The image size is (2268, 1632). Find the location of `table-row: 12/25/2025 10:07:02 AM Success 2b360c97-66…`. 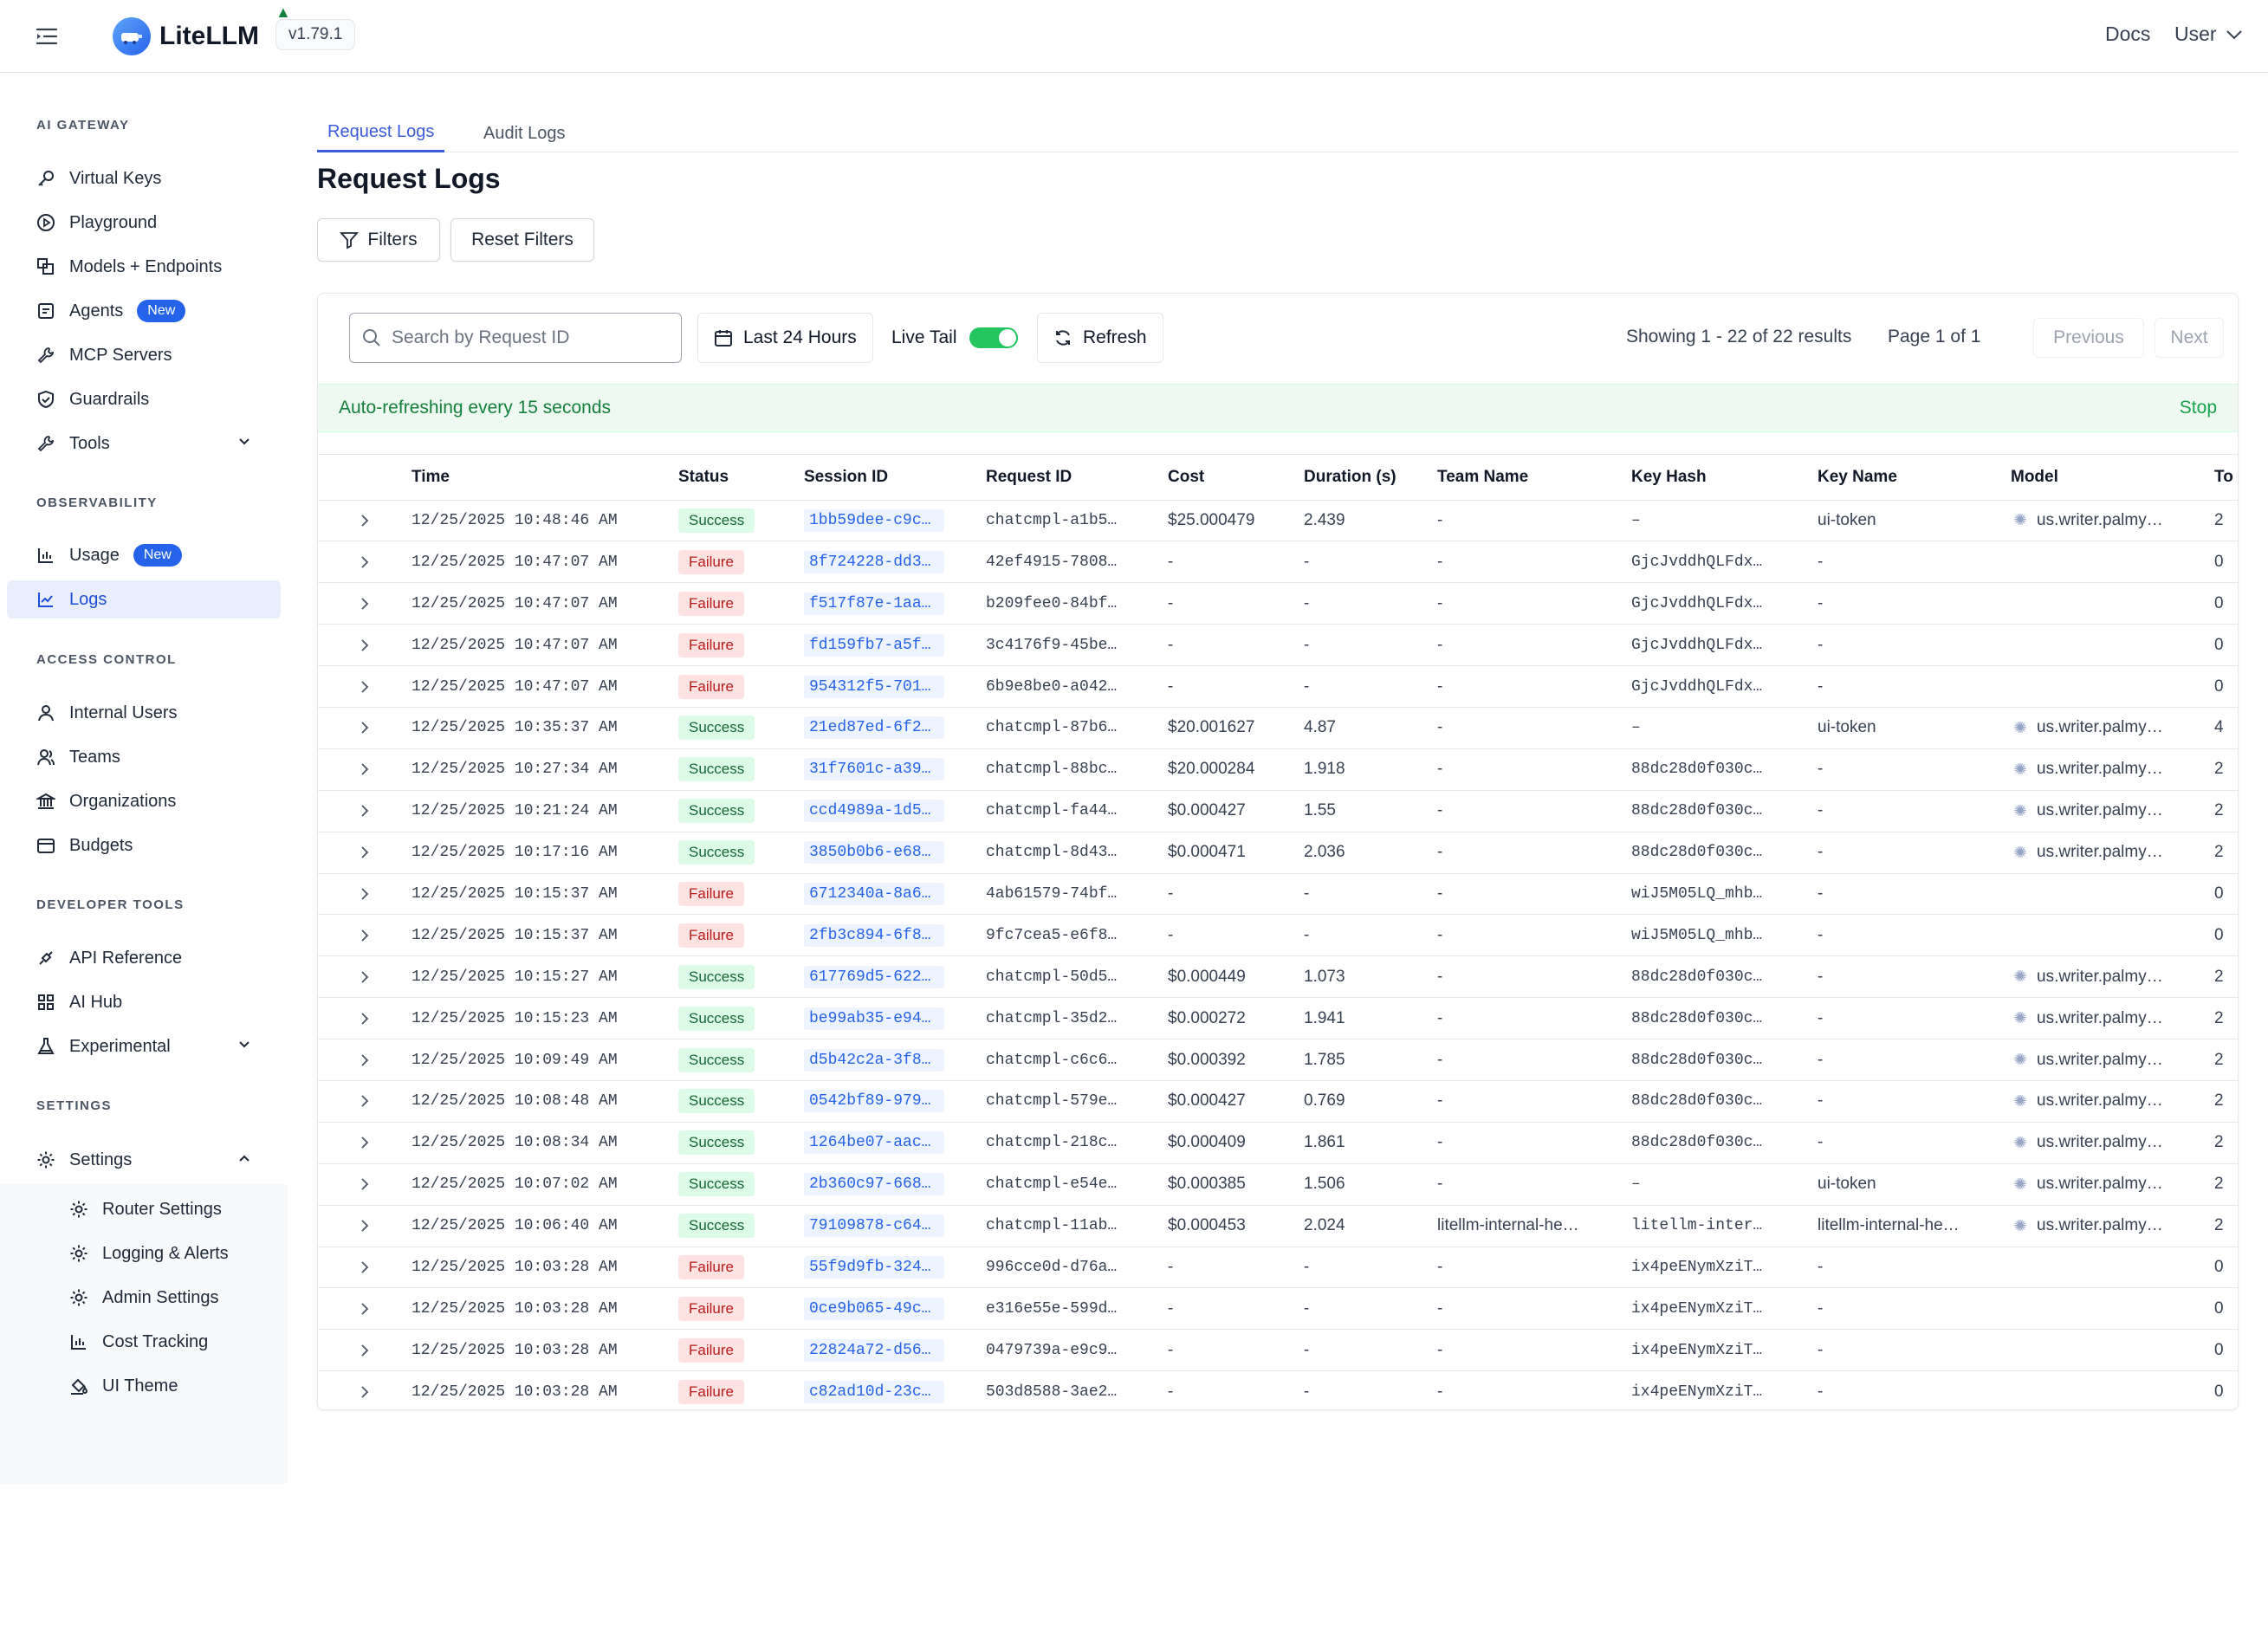

table-row: 12/25/2025 10:07:02 AM Success 2b360c97-66… is located at coordinates (1278, 1184).